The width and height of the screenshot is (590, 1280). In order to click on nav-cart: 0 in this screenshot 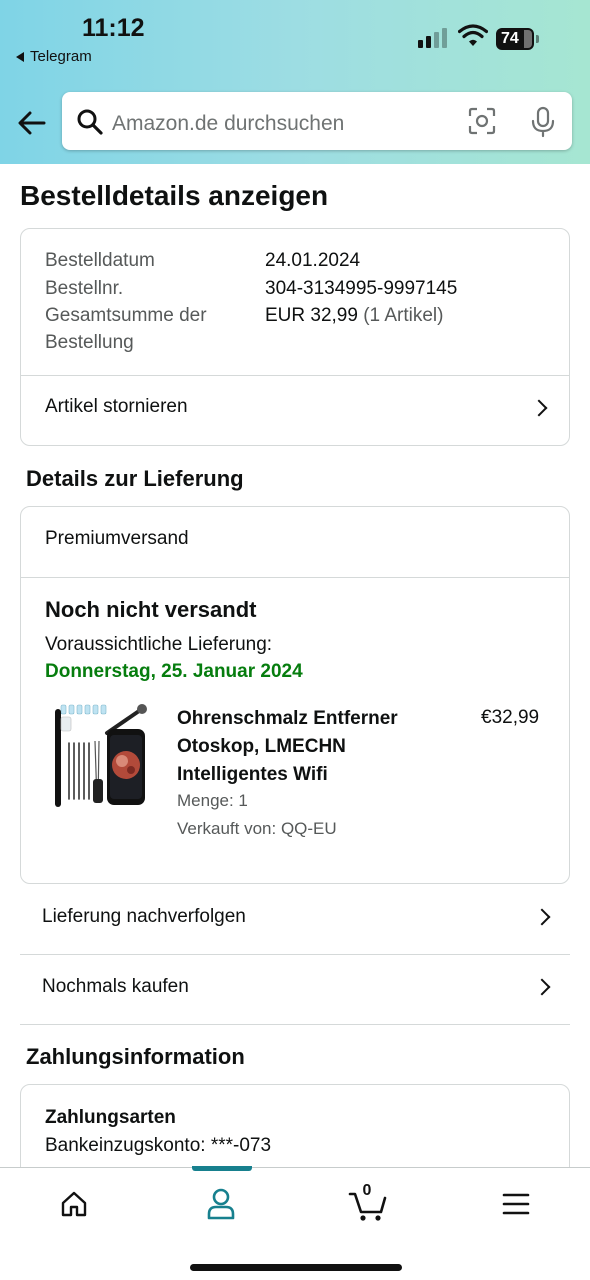, I will do `click(368, 1203)`.